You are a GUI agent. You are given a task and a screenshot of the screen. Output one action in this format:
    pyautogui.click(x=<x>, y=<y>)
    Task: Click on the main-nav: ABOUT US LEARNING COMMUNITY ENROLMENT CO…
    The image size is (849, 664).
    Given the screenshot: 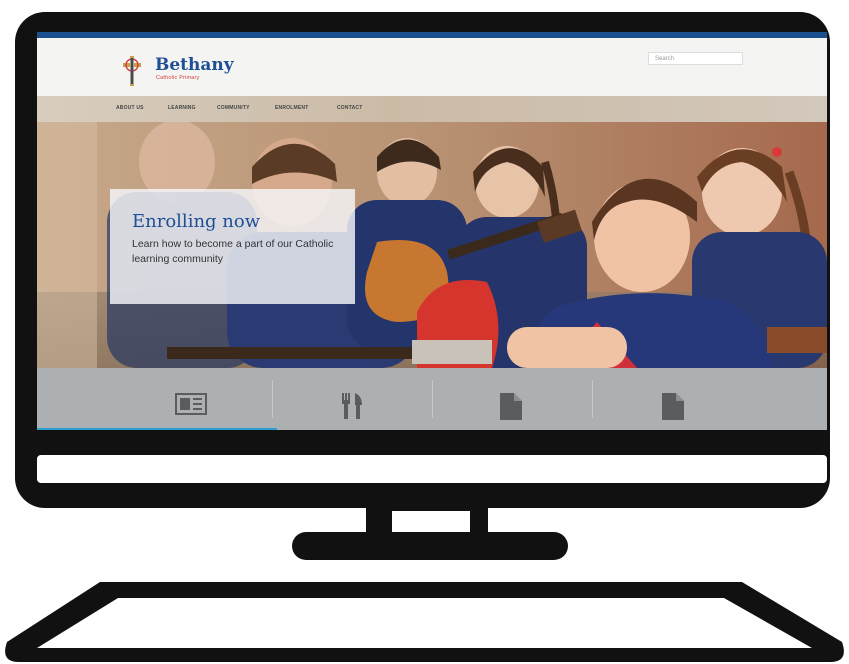 What is the action you would take?
    pyautogui.click(x=432, y=109)
    